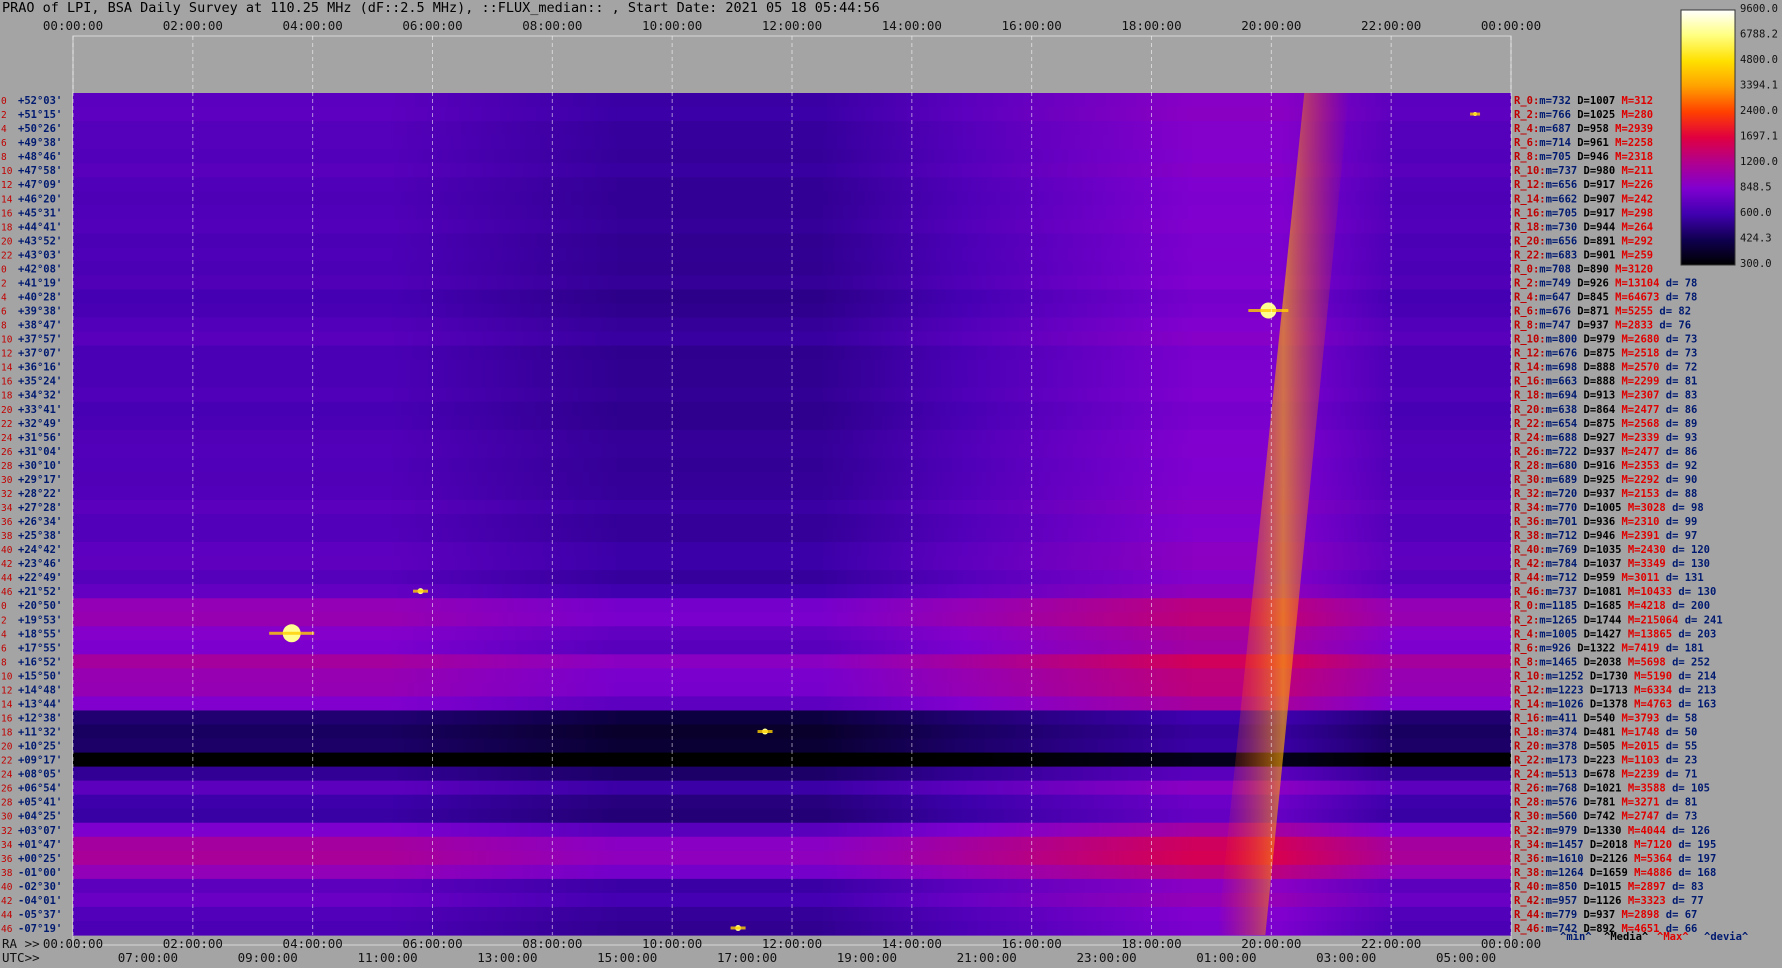  Describe the element at coordinates (1759, 35) in the screenshot. I see `colorbar-label: 6788.2` at that location.